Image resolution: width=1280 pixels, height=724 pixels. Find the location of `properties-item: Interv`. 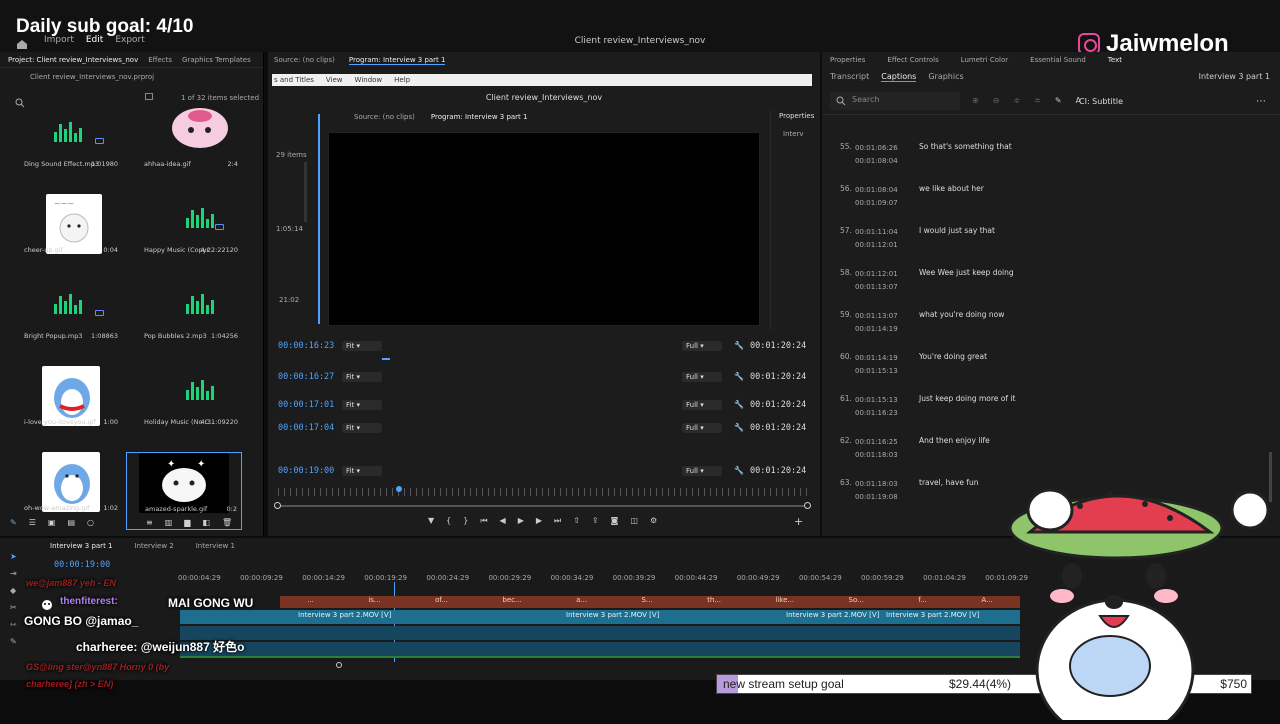

properties-item: Interv is located at coordinates (795, 134).